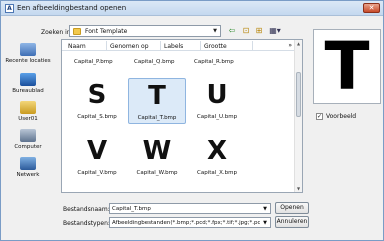  Describe the element at coordinates (298, 43) in the screenshot. I see `scroll-up-icon: ▲` at that location.